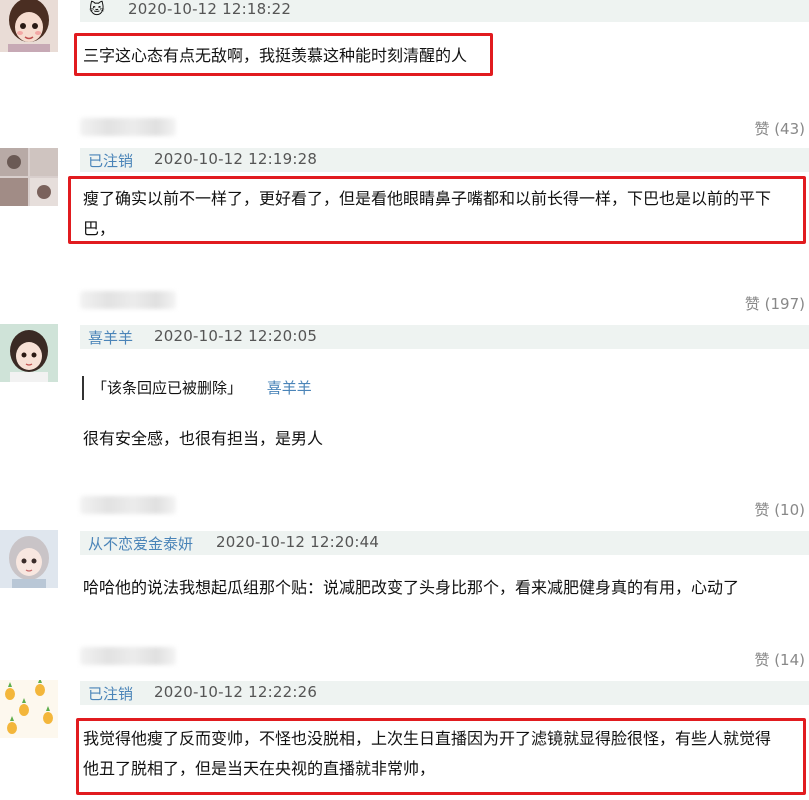 The image size is (809, 800). I want to click on comment-header: 🐱 2020-10-12 12:18:22, so click(444, 11).